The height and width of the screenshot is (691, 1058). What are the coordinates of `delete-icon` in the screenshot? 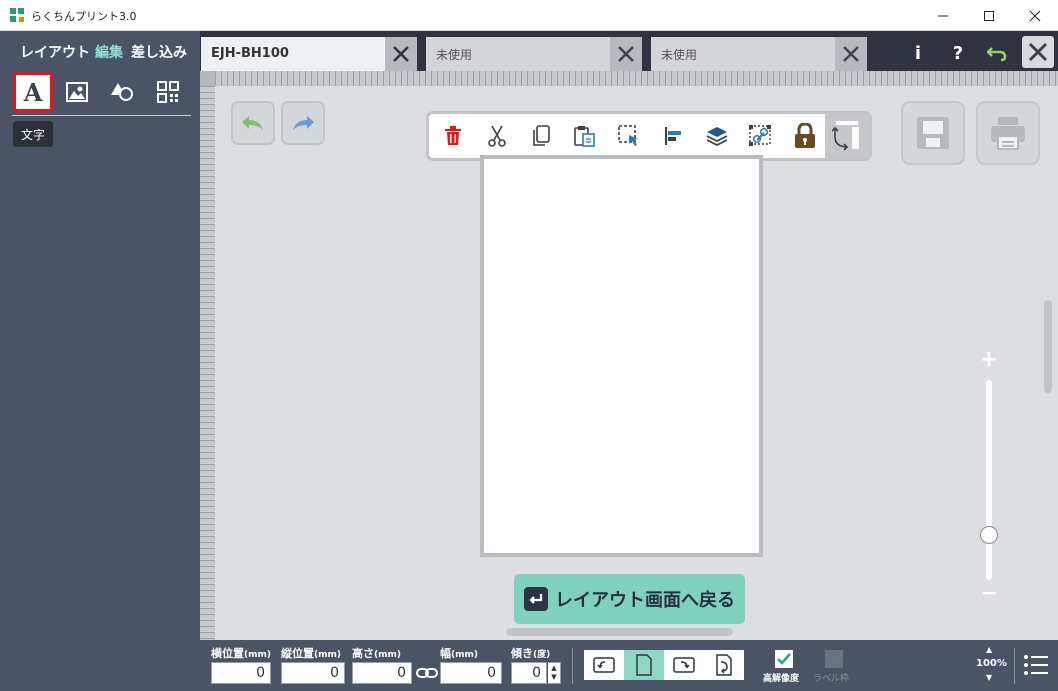 It's located at (453, 135).